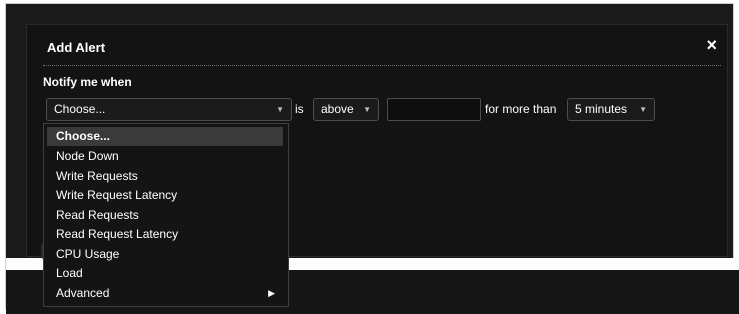 Image resolution: width=739 pixels, height=314 pixels. Describe the element at coordinates (337, 109) in the screenshot. I see `operator-select-value: above` at that location.